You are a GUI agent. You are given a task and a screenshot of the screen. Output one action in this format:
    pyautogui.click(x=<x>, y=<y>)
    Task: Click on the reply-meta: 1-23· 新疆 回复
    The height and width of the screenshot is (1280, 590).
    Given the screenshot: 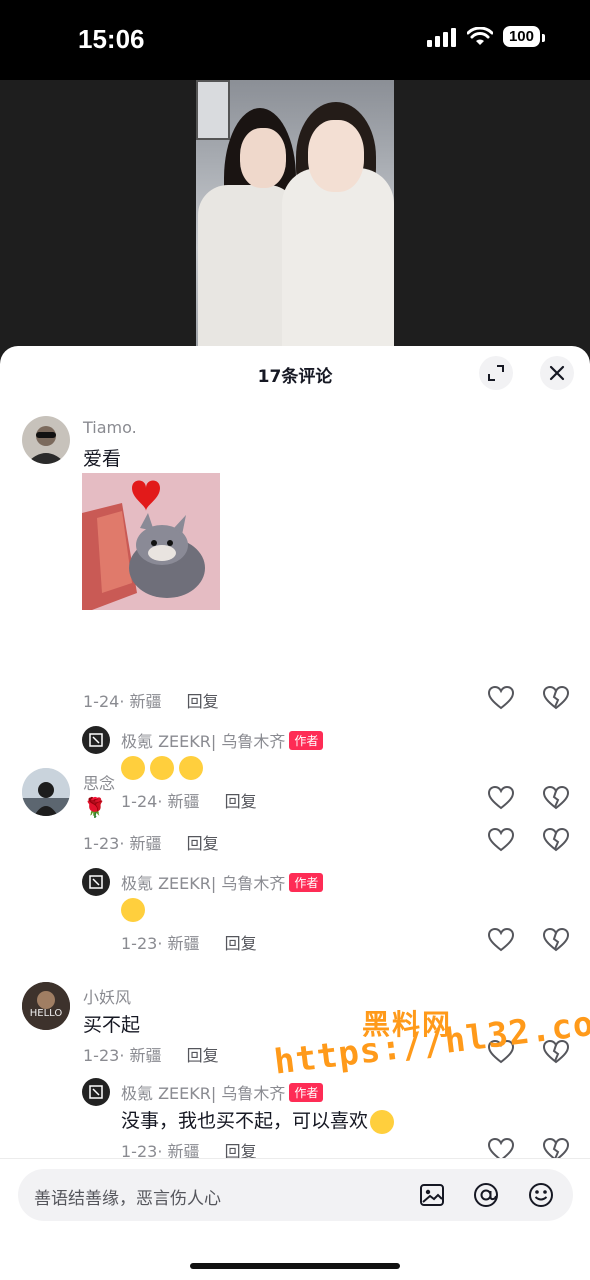 What is the action you would take?
    pyautogui.click(x=189, y=943)
    